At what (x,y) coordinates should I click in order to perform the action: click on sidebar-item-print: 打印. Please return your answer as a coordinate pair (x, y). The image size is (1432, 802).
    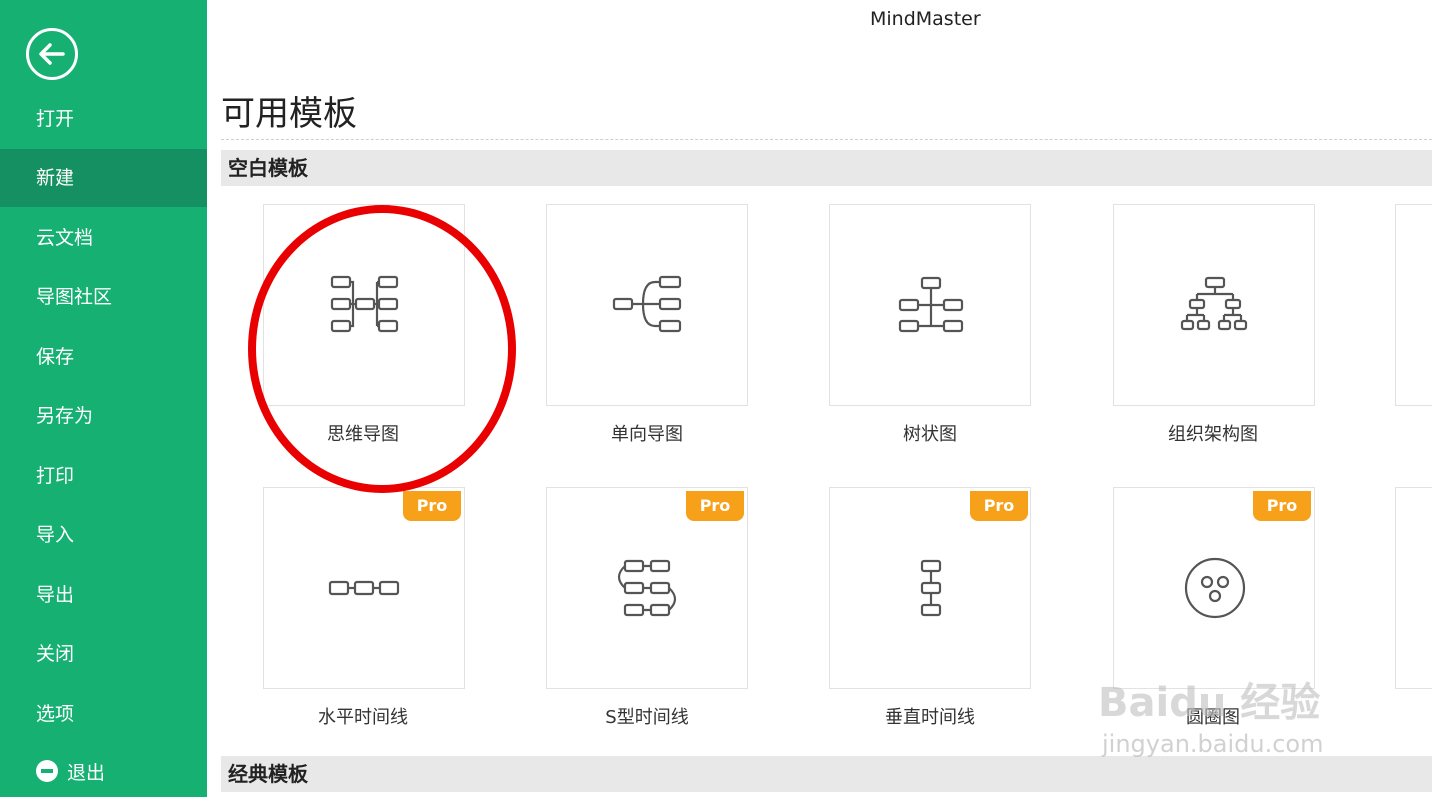
    Looking at the image, I should click on (103, 476).